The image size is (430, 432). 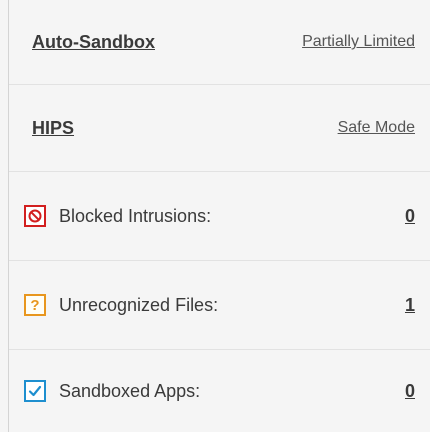 I want to click on checkmark-symbol, so click(x=35, y=391).